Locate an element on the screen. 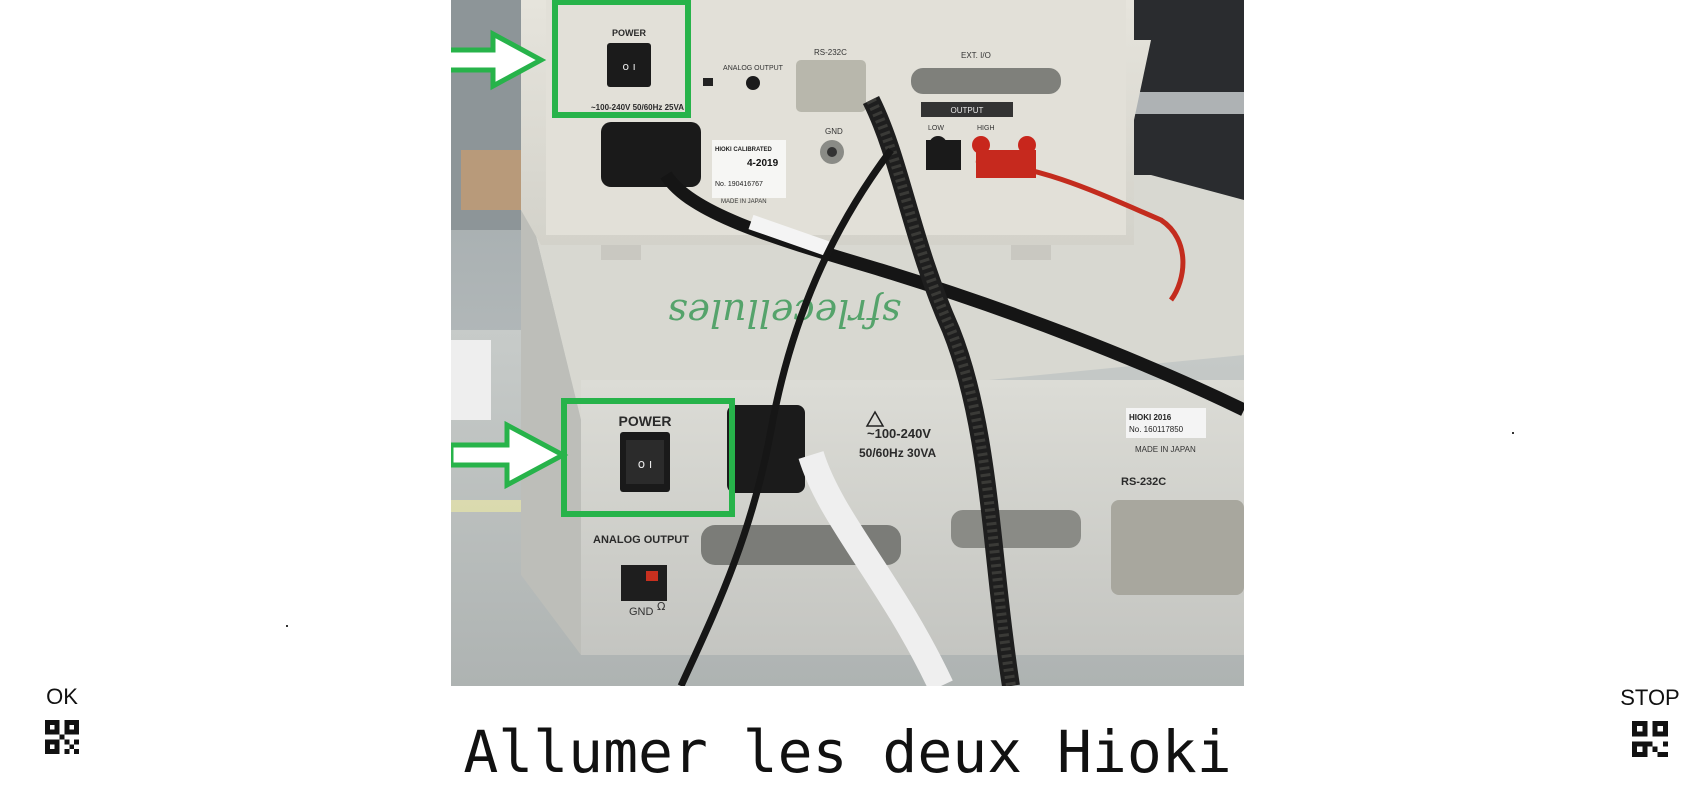 The height and width of the screenshot is (800, 1700). lower-serial-connector is located at coordinates (1177, 547).